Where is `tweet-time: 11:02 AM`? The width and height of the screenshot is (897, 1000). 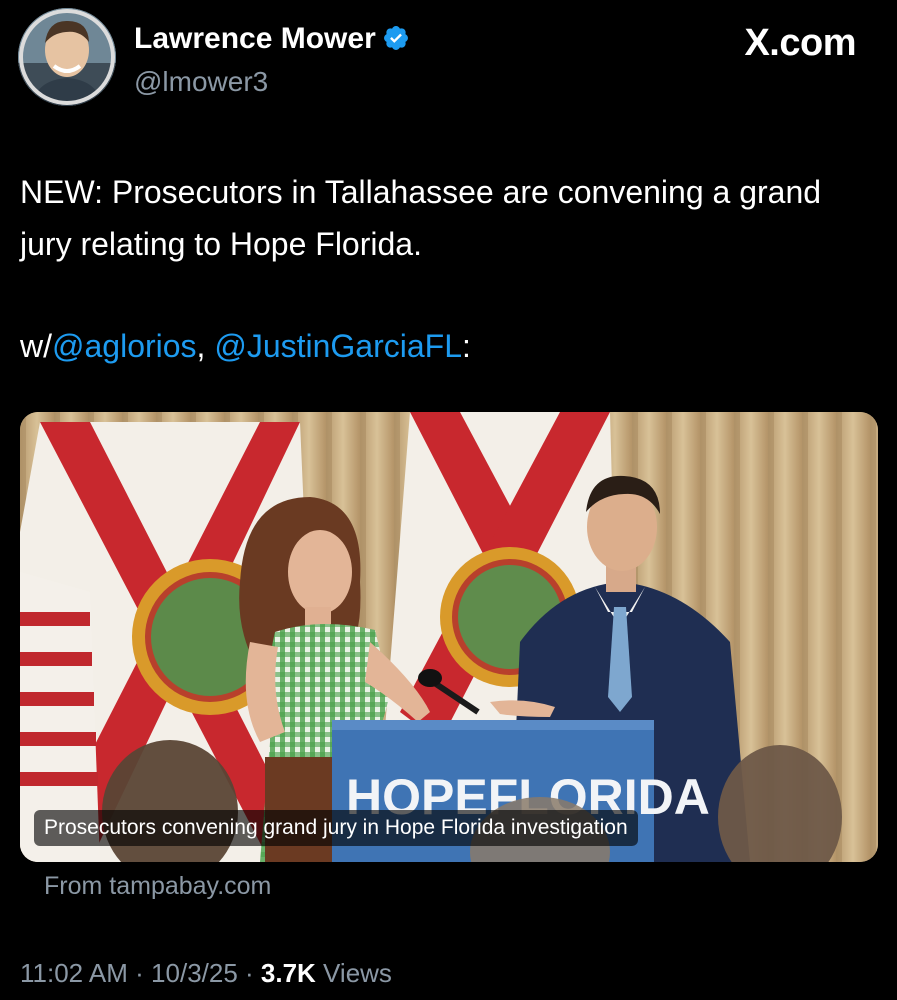 tweet-time: 11:02 AM is located at coordinates (74, 973).